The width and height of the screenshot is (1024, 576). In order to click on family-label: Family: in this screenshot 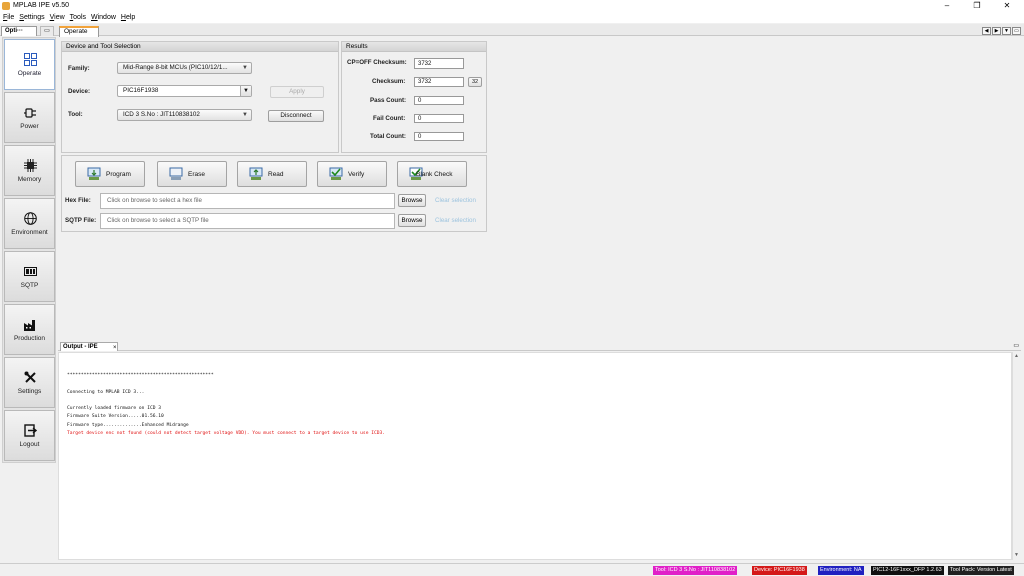, I will do `click(79, 68)`.